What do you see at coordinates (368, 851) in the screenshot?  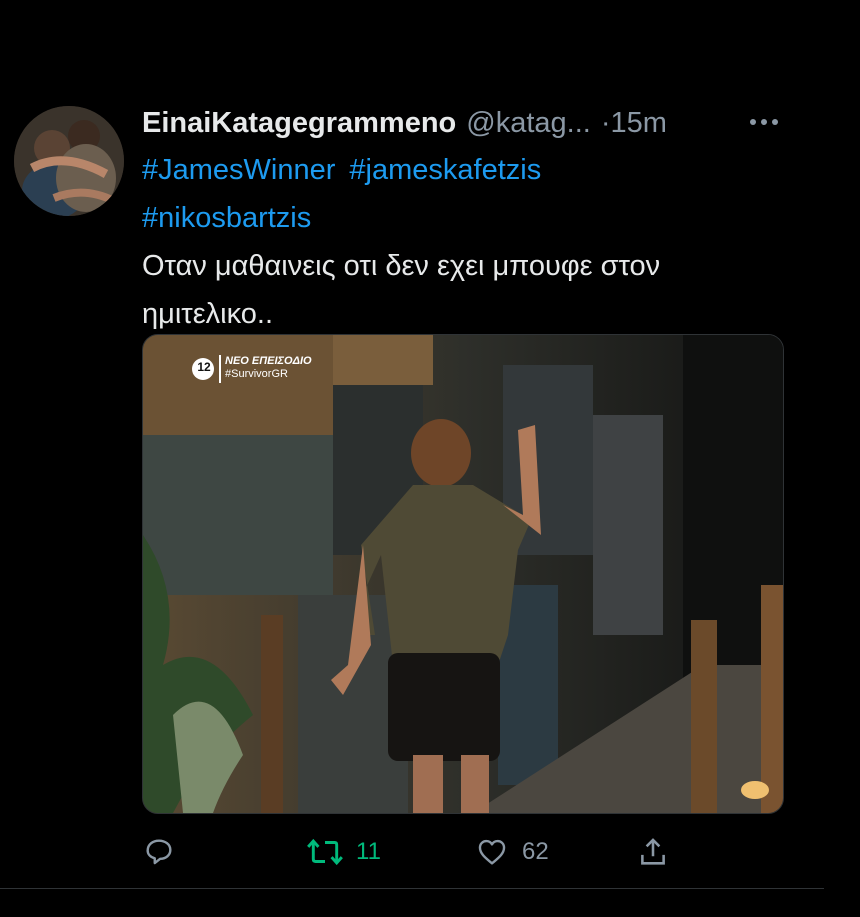 I see `retweet-count: 11` at bounding box center [368, 851].